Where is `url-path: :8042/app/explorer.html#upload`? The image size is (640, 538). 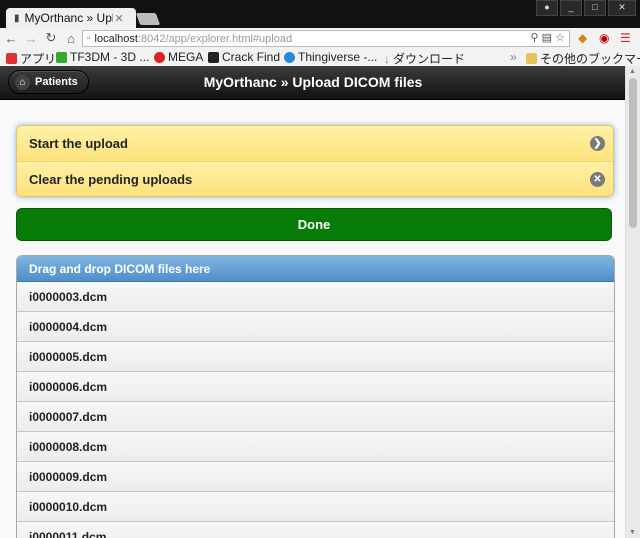
url-path: :8042/app/explorer.html#upload is located at coordinates (215, 38).